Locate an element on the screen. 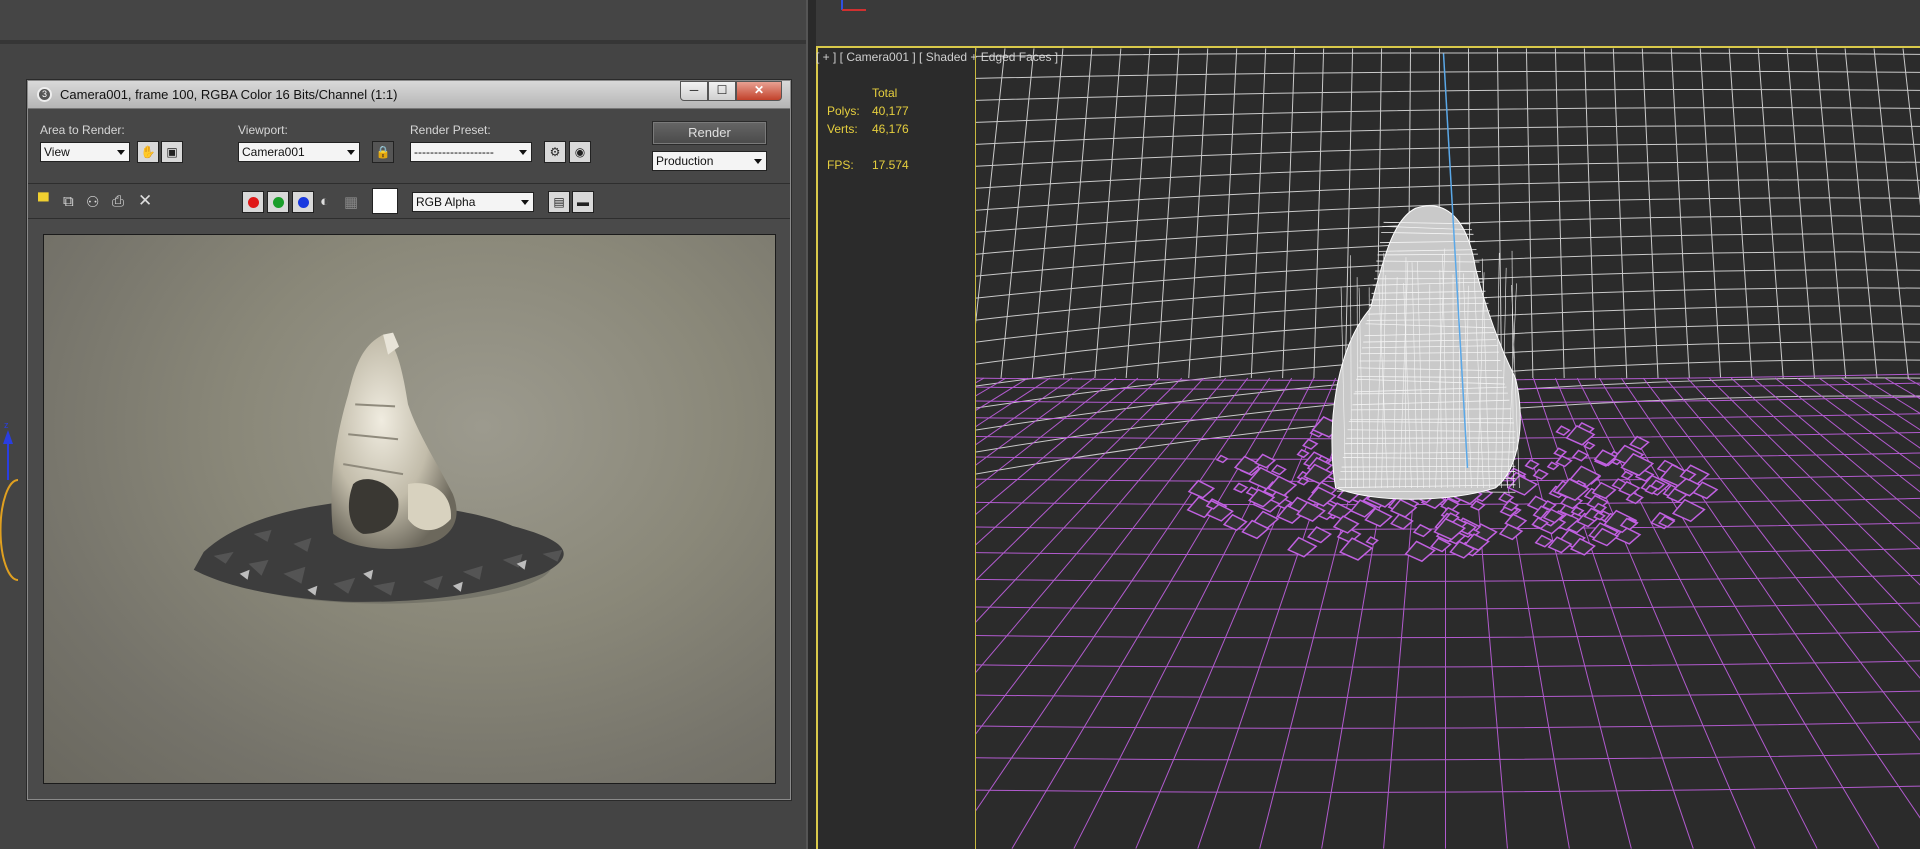  clear-icon: ✕ is located at coordinates (145, 201).